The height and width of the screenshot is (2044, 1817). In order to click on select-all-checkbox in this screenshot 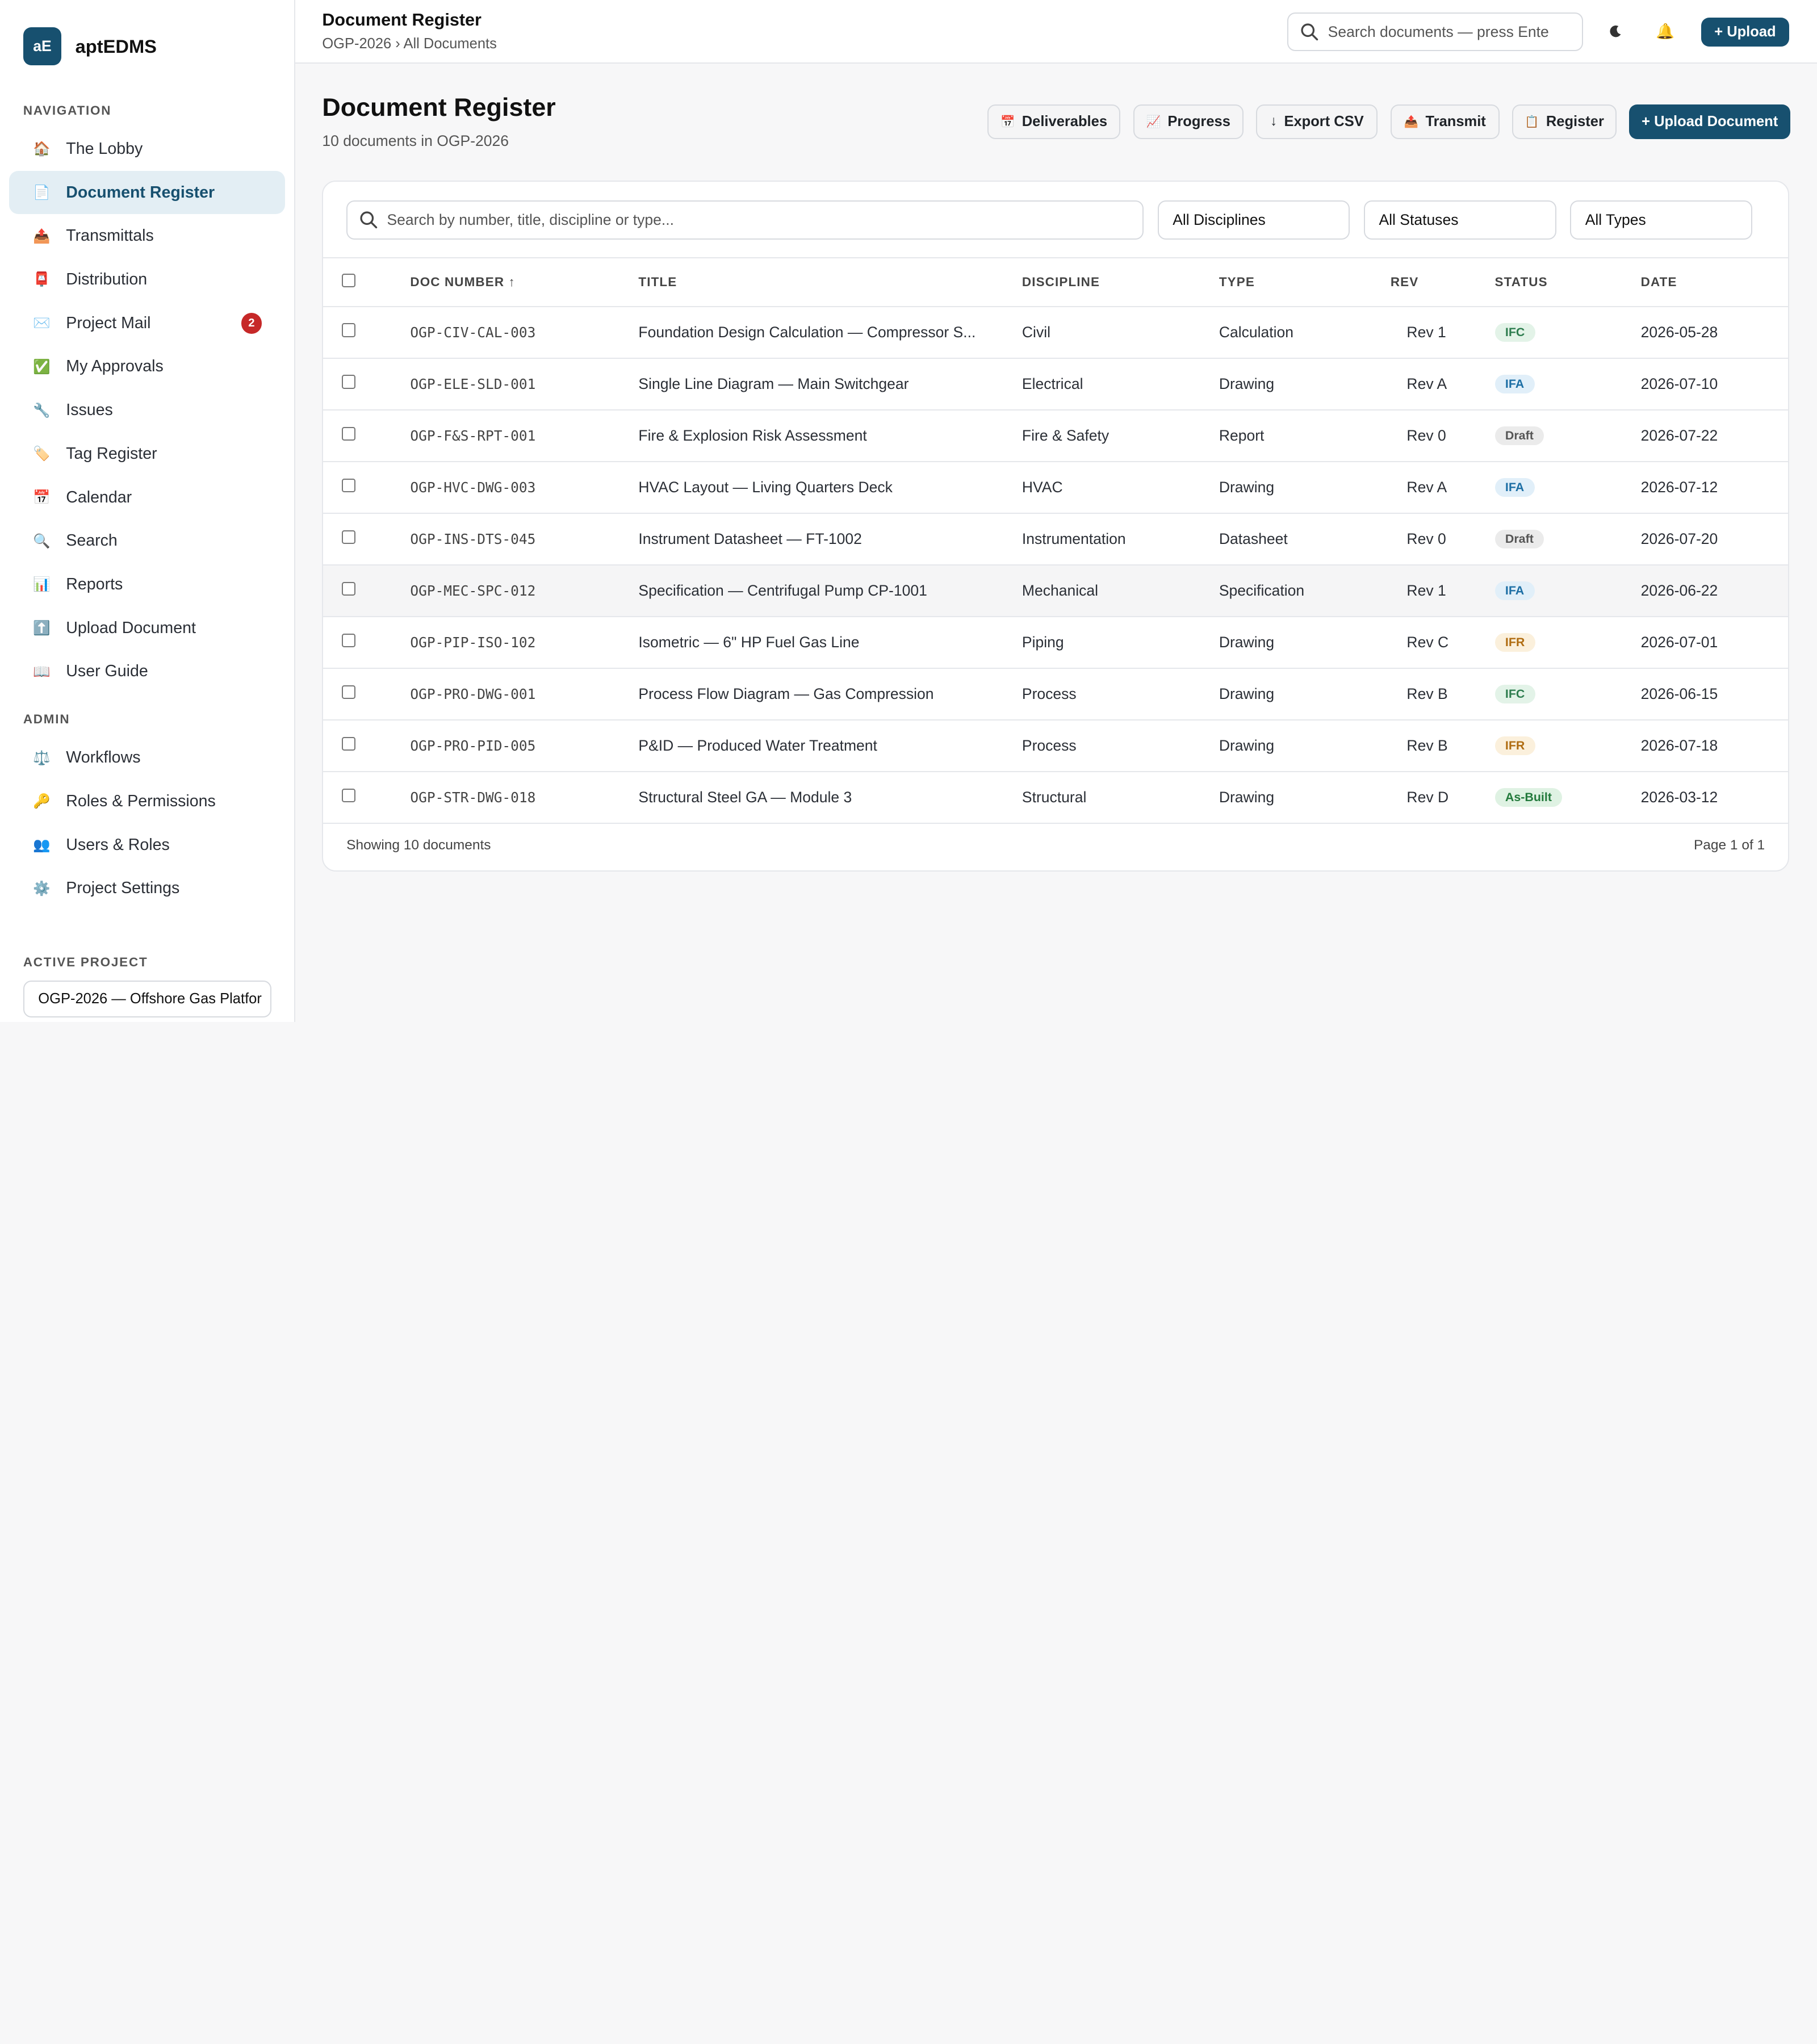, I will do `click(348, 280)`.